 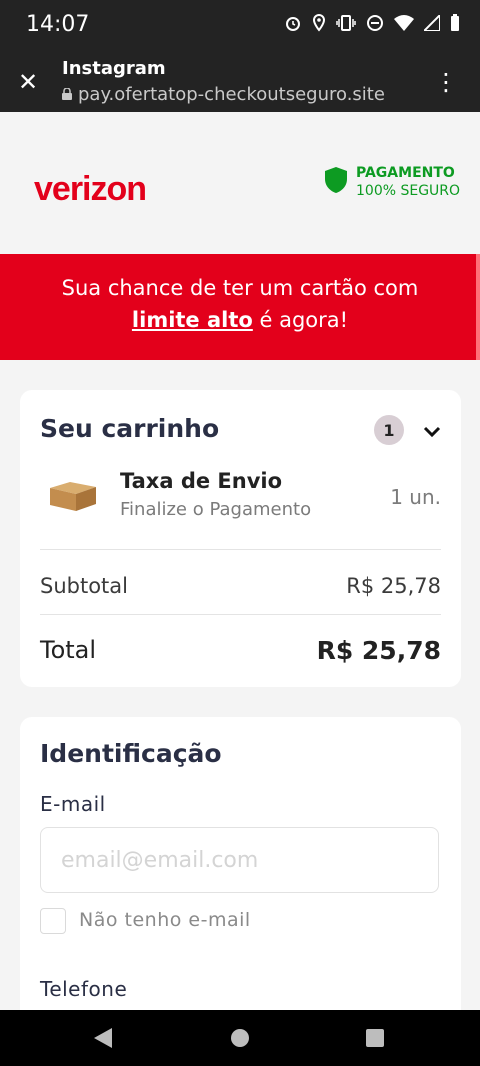 What do you see at coordinates (378, 650) in the screenshot?
I see `total-value: R$ 25,78` at bounding box center [378, 650].